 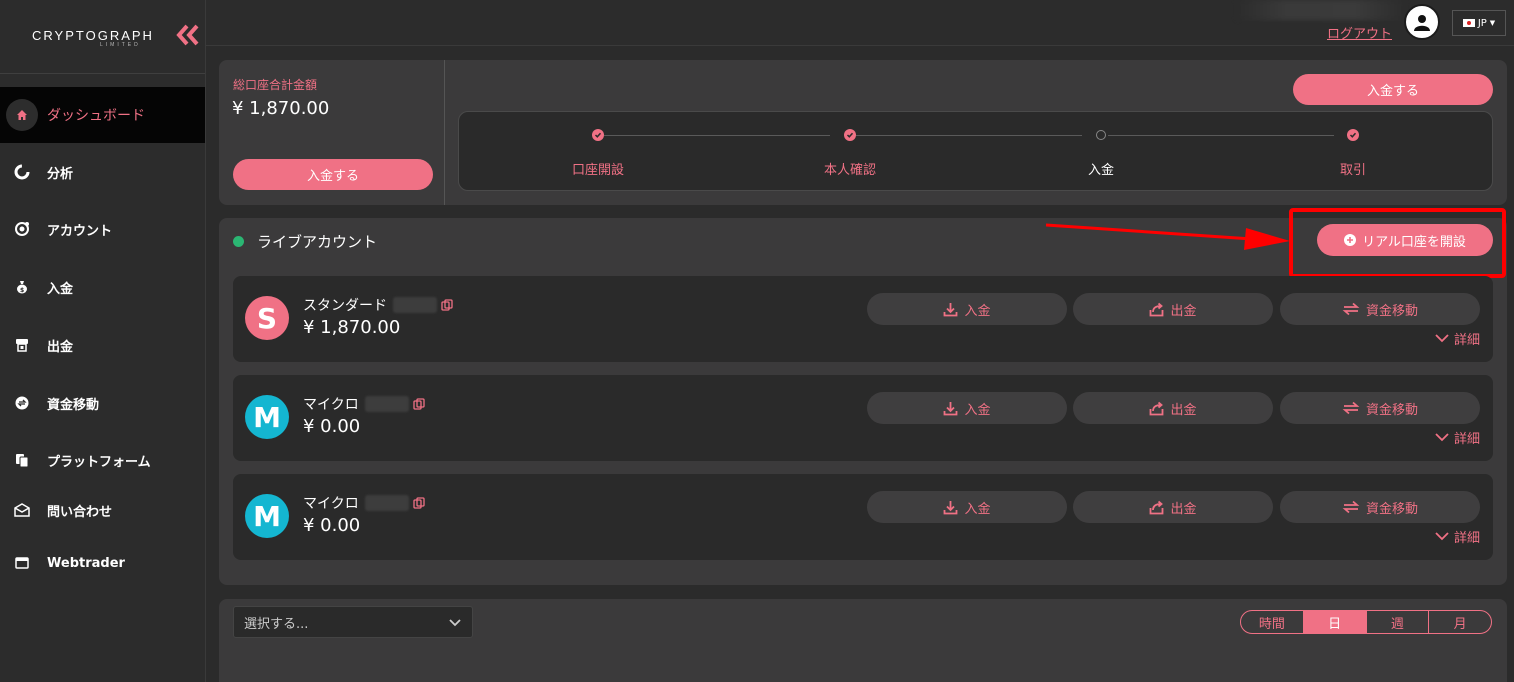 I want to click on sidebar-item-label: 入金, so click(x=60, y=289).